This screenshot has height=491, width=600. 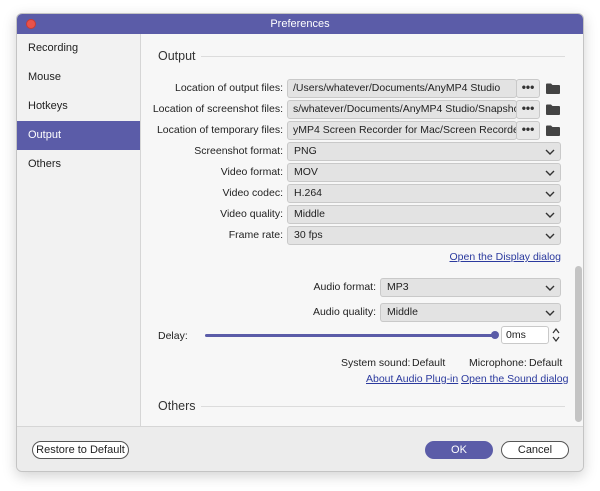 I want to click on delay-slider-thumb, so click(x=495, y=335).